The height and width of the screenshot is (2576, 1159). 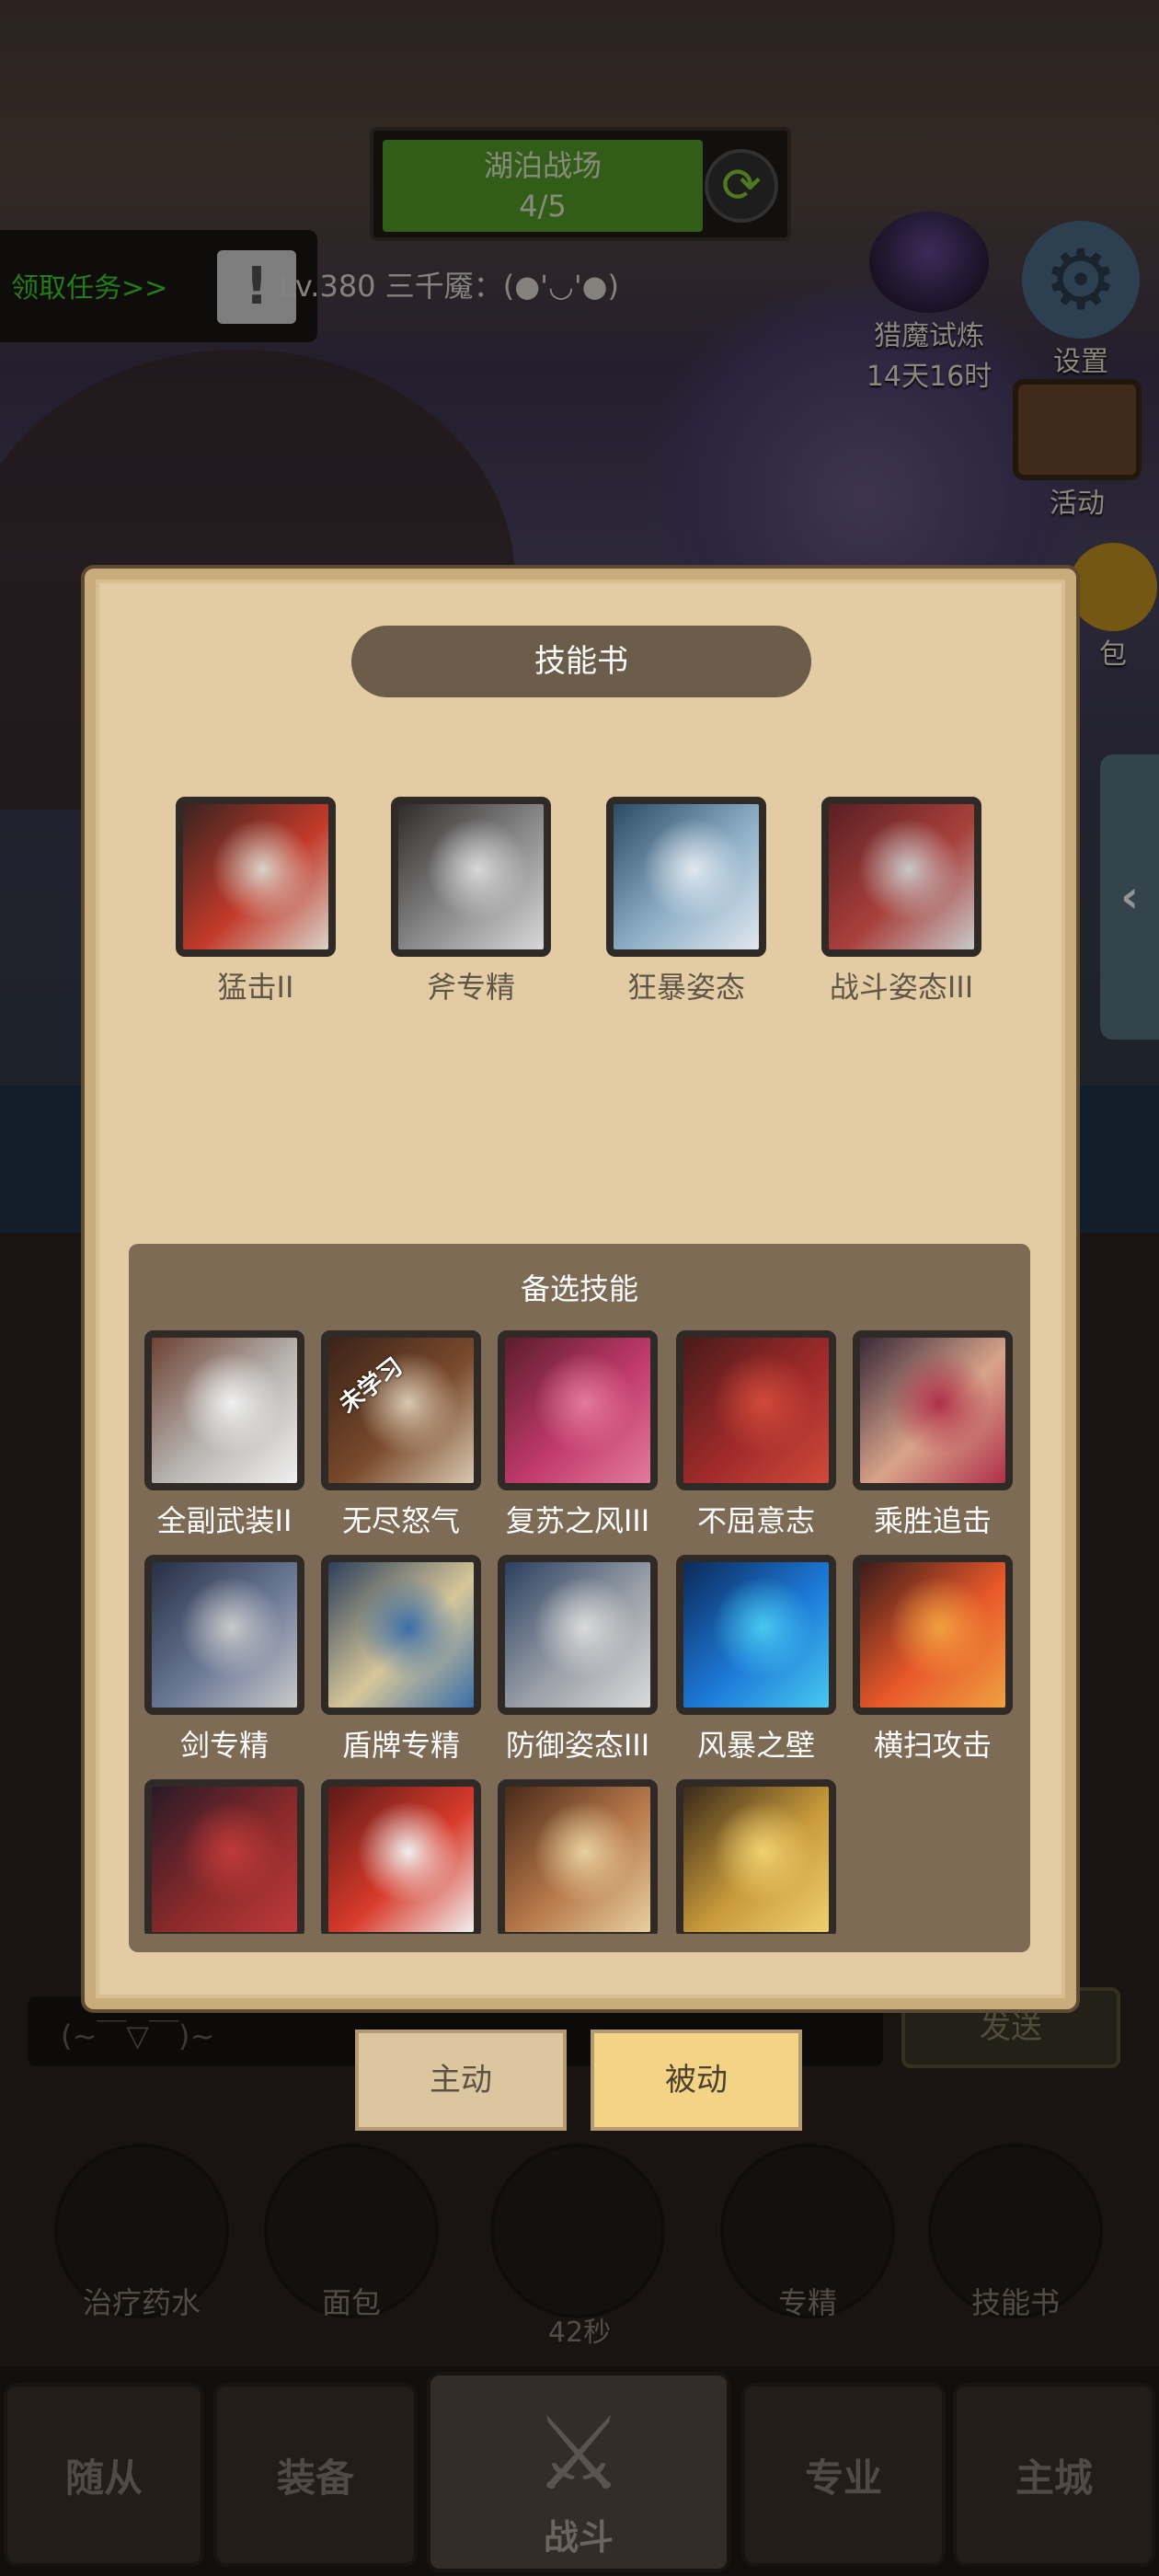 I want to click on nav-battle-label: 战斗, so click(x=578, y=2537).